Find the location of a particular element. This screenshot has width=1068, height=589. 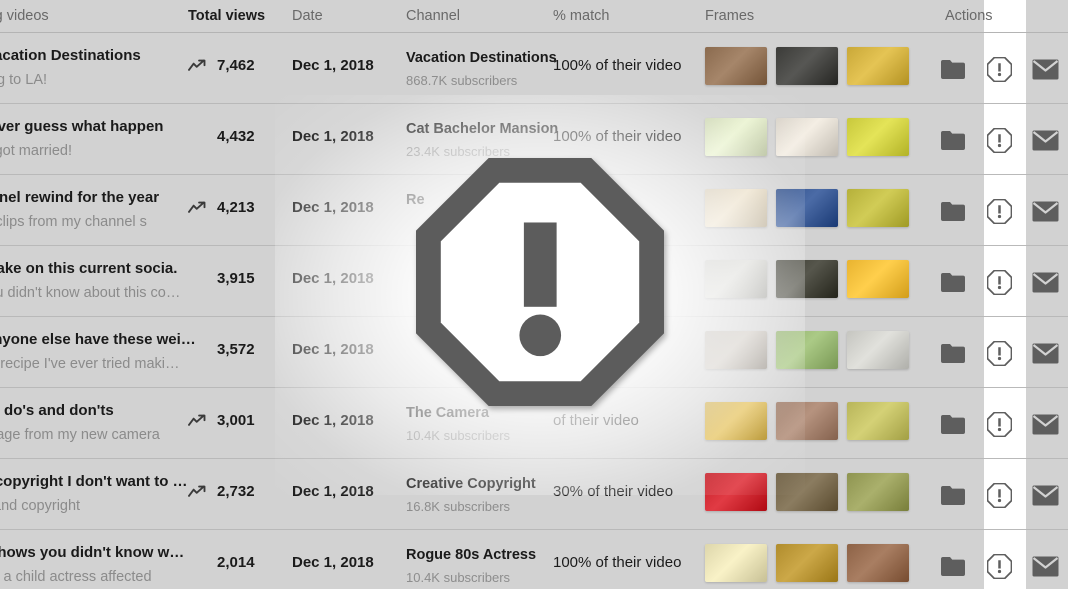

video-title: 10 Vacation Destinations is located at coordinates (70, 55).